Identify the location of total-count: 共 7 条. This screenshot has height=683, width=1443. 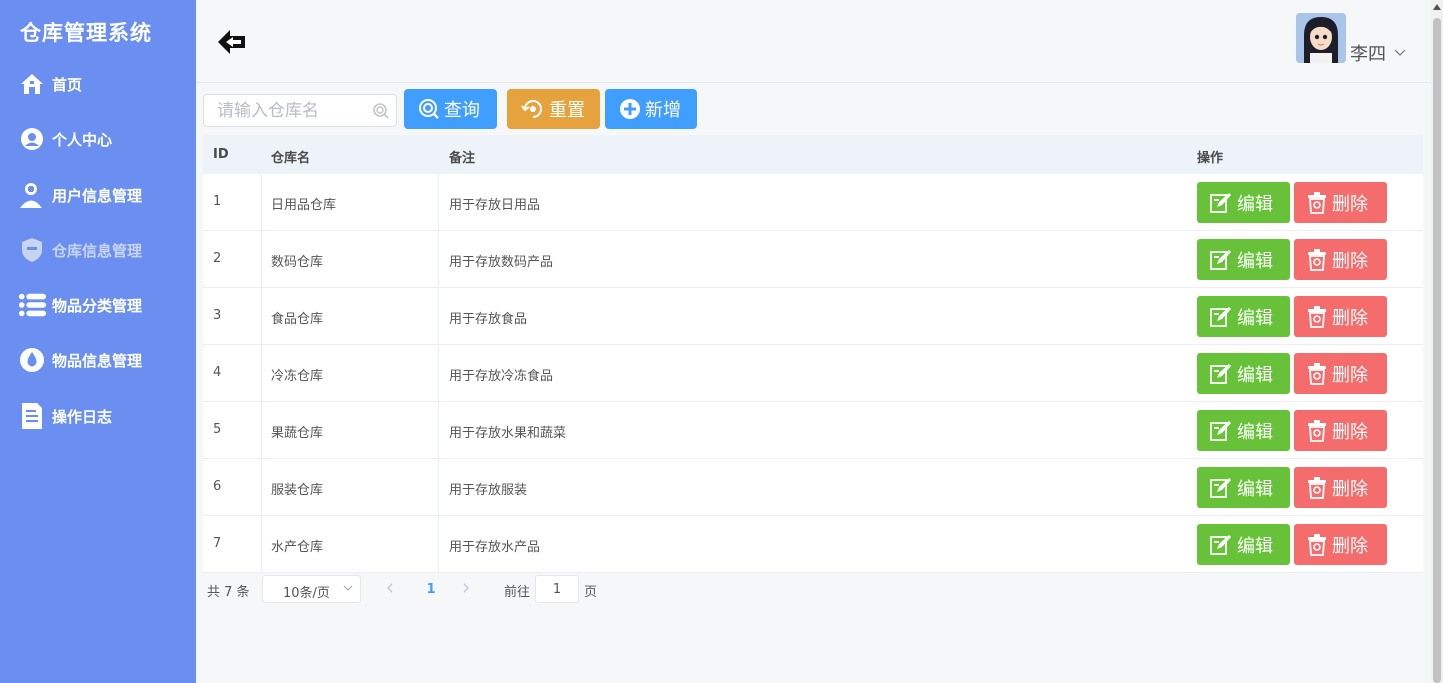
(228, 592).